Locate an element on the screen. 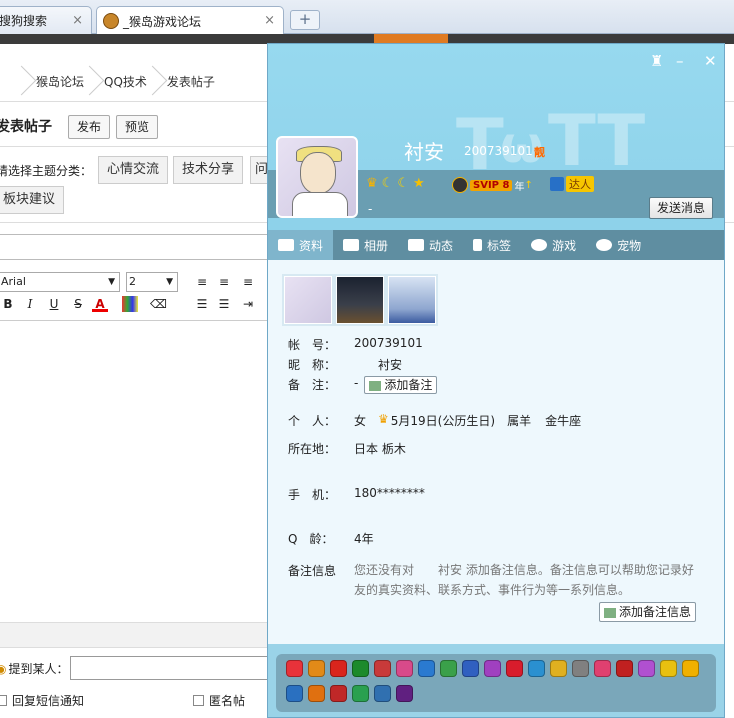 The image size is (734, 718). indent-icon: ⇥ is located at coordinates (248, 304).